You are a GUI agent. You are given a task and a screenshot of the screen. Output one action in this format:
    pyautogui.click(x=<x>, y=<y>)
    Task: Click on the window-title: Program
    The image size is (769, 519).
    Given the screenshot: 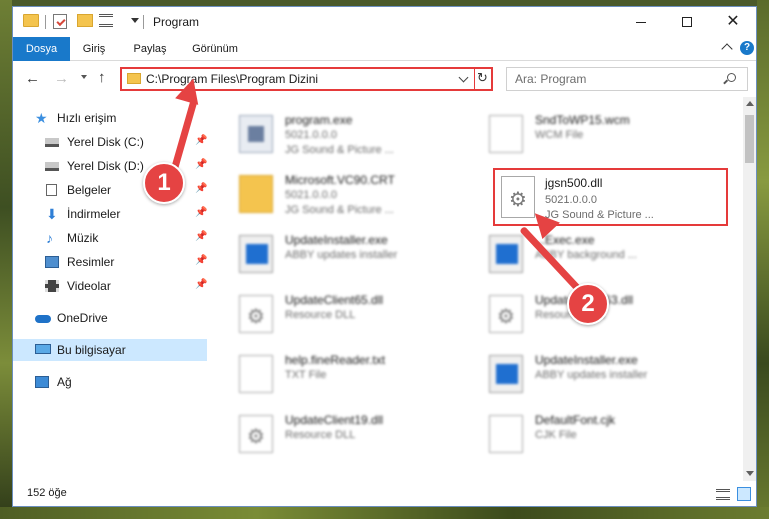 What is the action you would take?
    pyautogui.click(x=176, y=22)
    